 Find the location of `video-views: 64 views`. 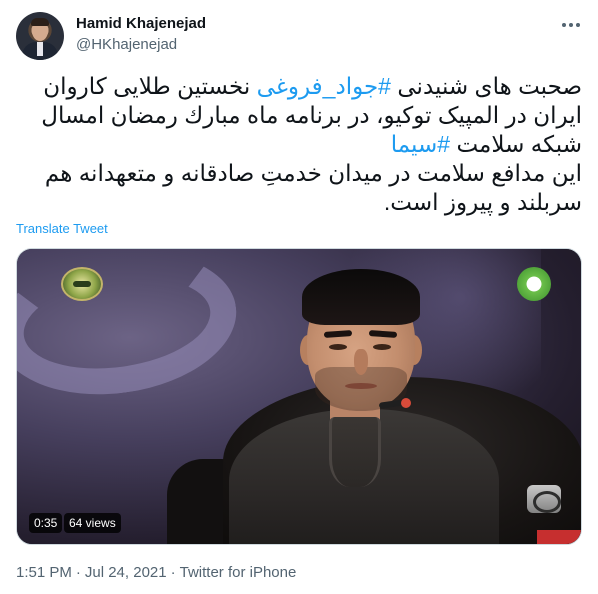

video-views: 64 views is located at coordinates (92, 523).